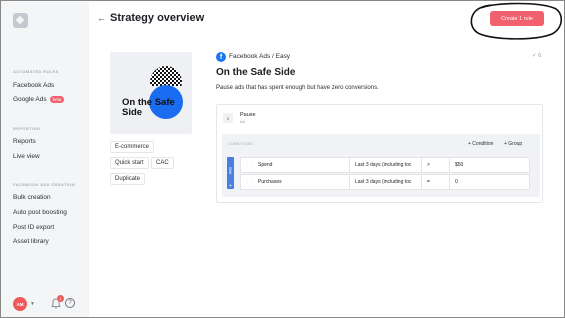 Image resolution: width=565 pixels, height=318 pixels. What do you see at coordinates (221, 57) in the screenshot?
I see `facebook-icon: f` at bounding box center [221, 57].